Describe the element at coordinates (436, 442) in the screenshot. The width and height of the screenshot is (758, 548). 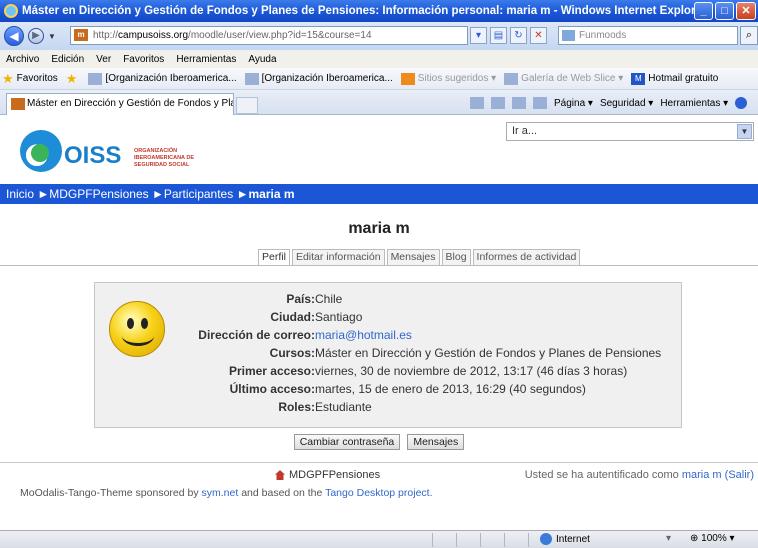
I see `messages-button: Mensajes` at that location.